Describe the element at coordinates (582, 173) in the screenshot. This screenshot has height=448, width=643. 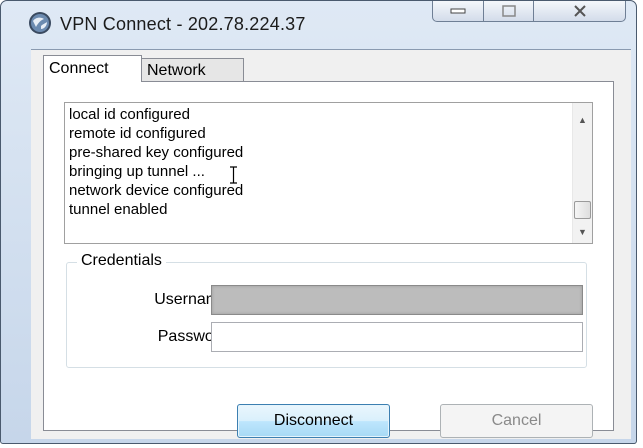
I see `log-scrollbar: ▲ ▼` at that location.